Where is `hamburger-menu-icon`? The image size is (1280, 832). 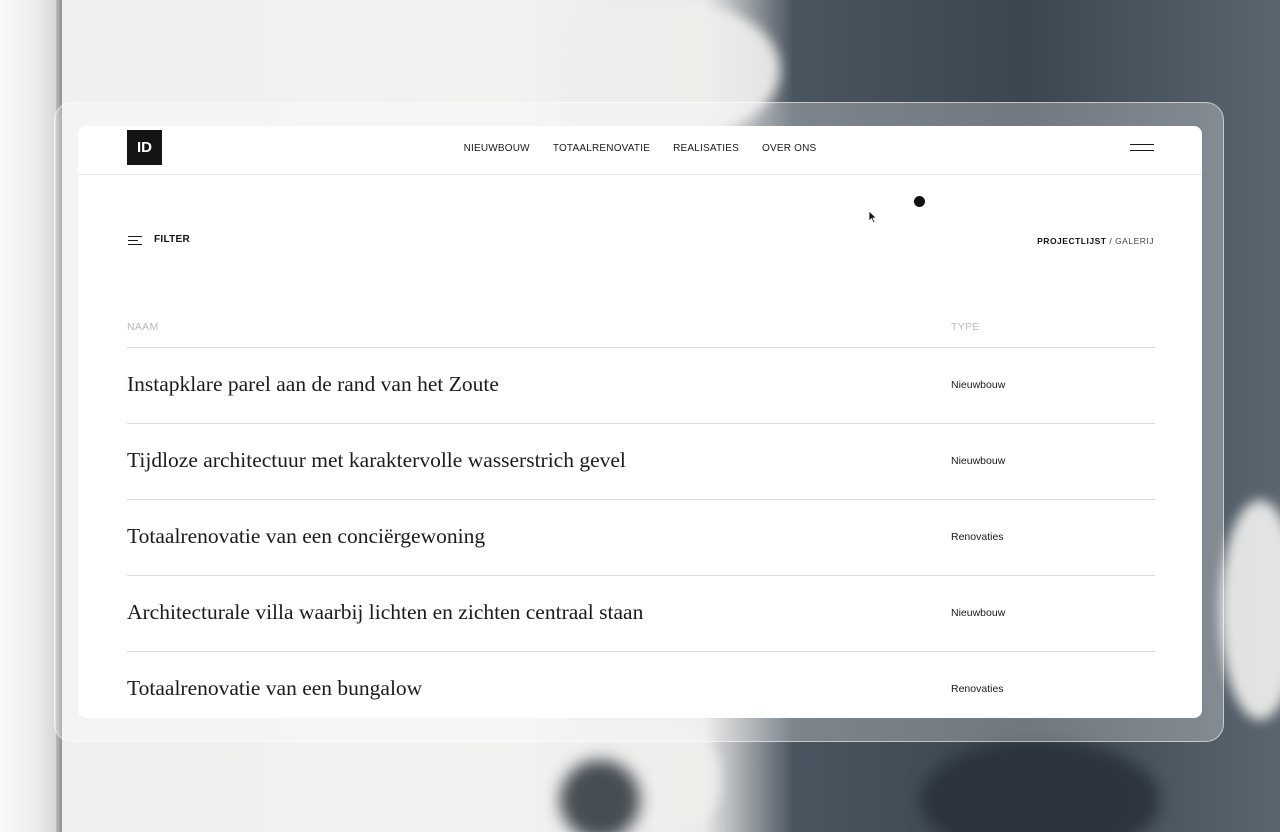 hamburger-menu-icon is located at coordinates (1142, 148).